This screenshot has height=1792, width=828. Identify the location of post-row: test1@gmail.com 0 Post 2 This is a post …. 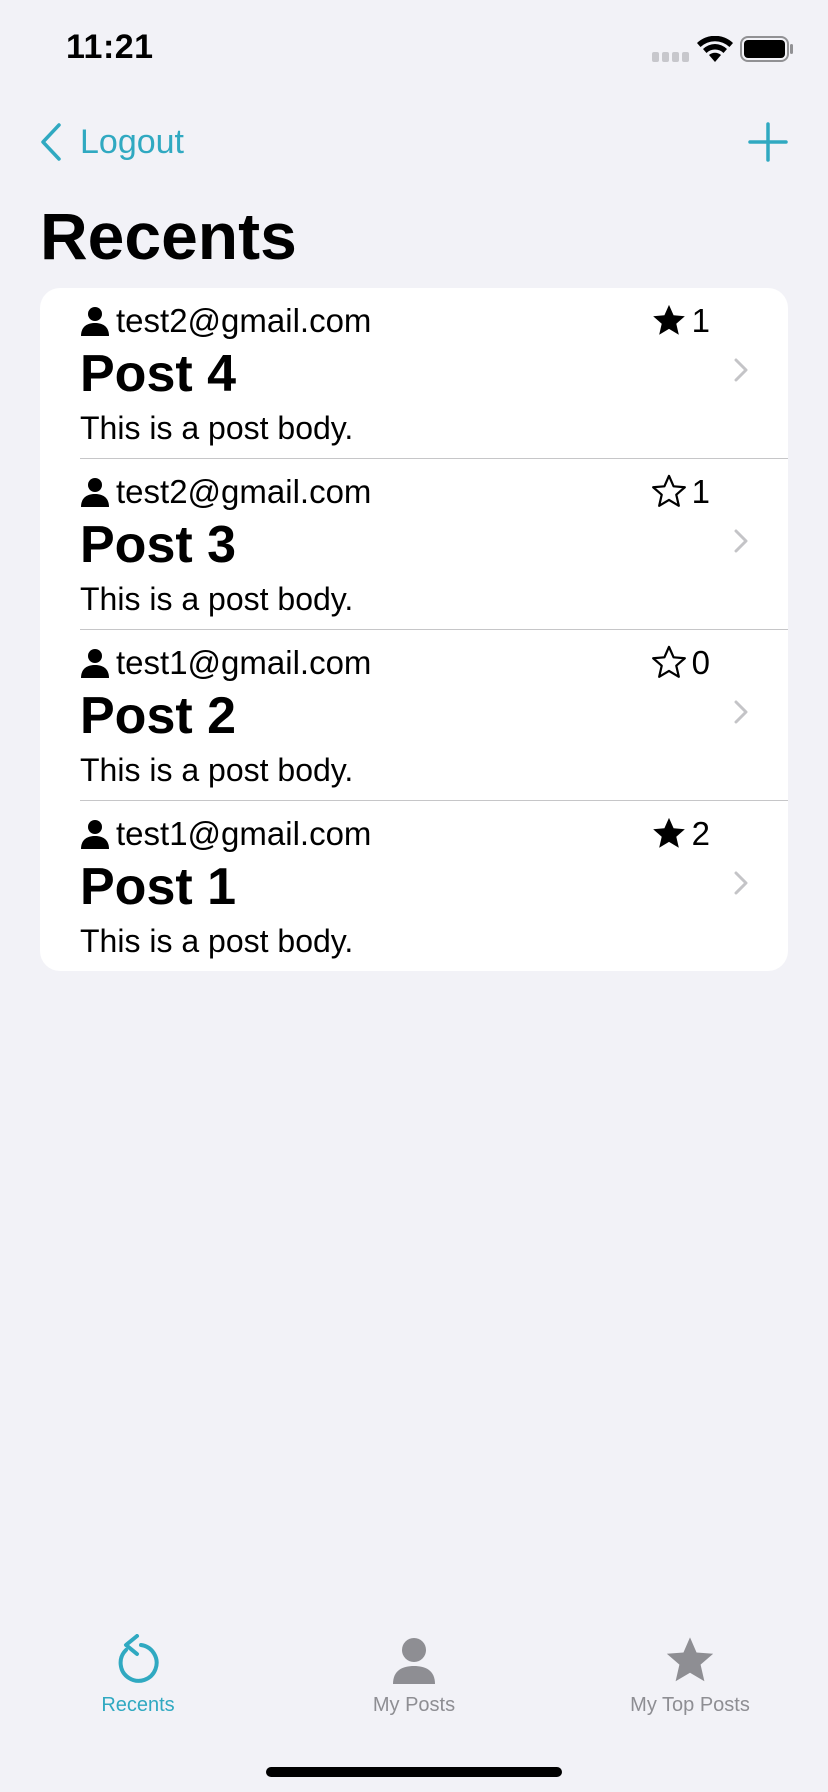
(414, 715).